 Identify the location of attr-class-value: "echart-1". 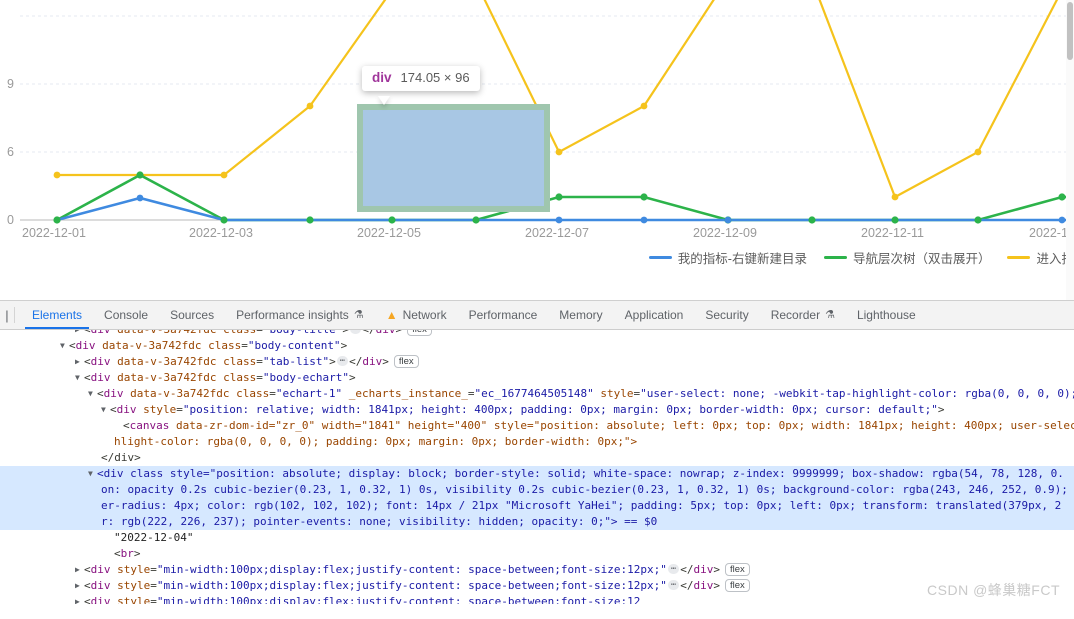
(309, 393).